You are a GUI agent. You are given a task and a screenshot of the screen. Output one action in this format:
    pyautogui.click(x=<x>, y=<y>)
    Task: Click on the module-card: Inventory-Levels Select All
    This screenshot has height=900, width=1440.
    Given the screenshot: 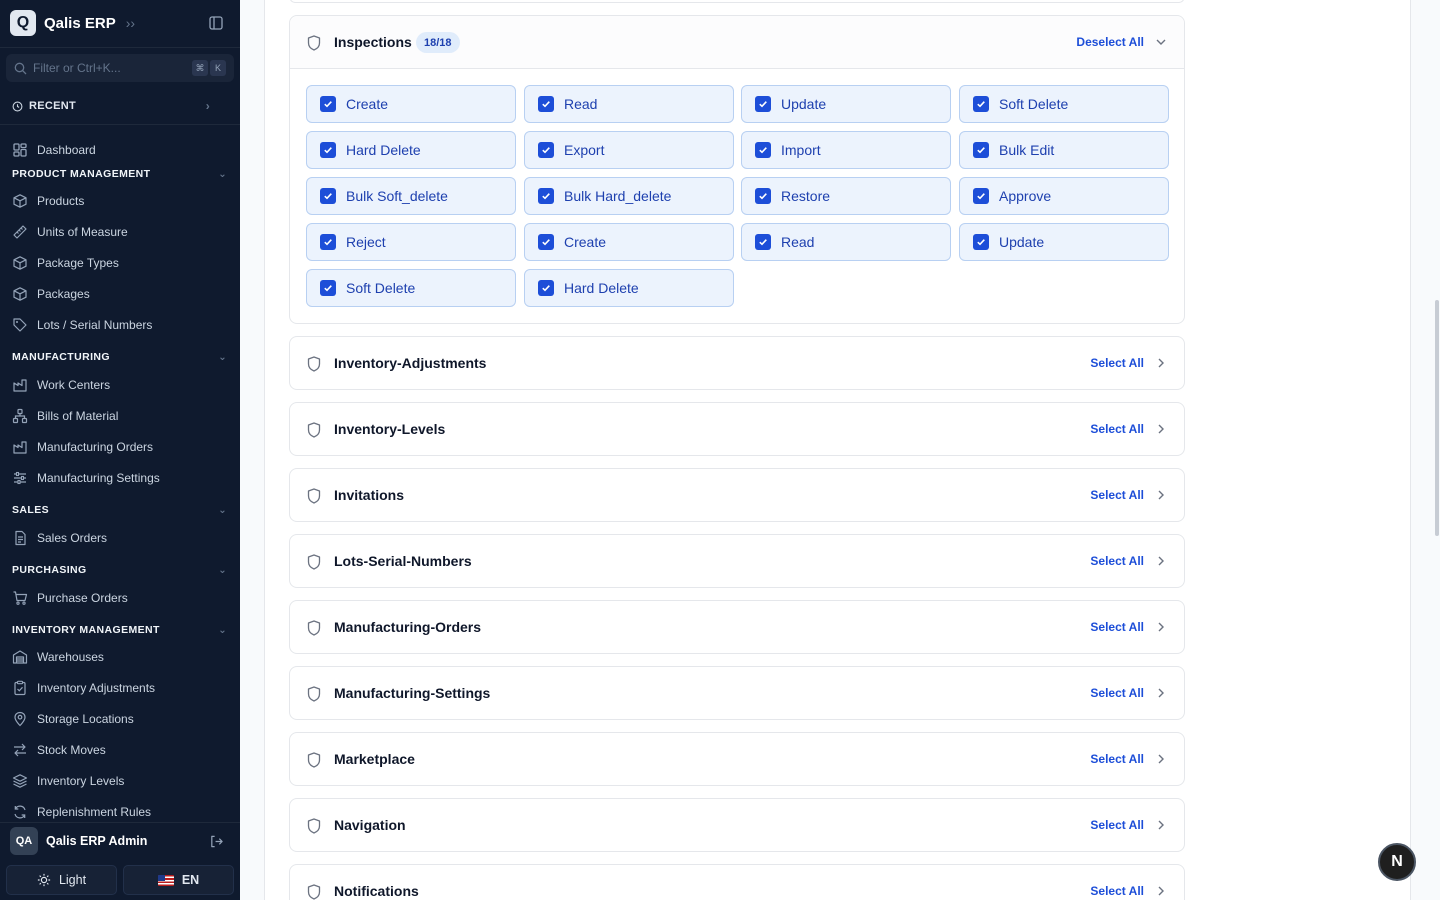 What is the action you would take?
    pyautogui.click(x=737, y=429)
    